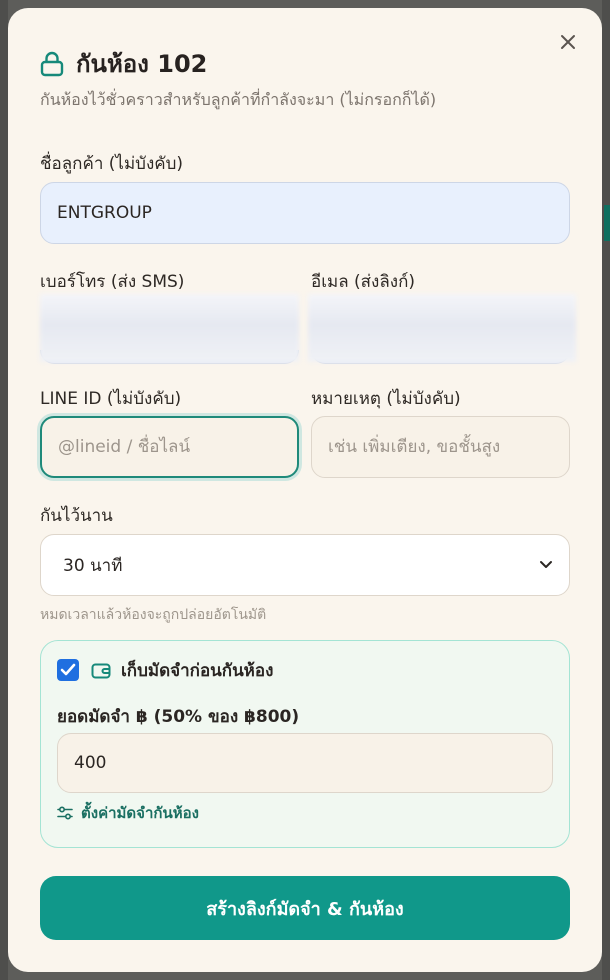 The image size is (610, 980). What do you see at coordinates (4, 490) in the screenshot?
I see `background-page-left` at bounding box center [4, 490].